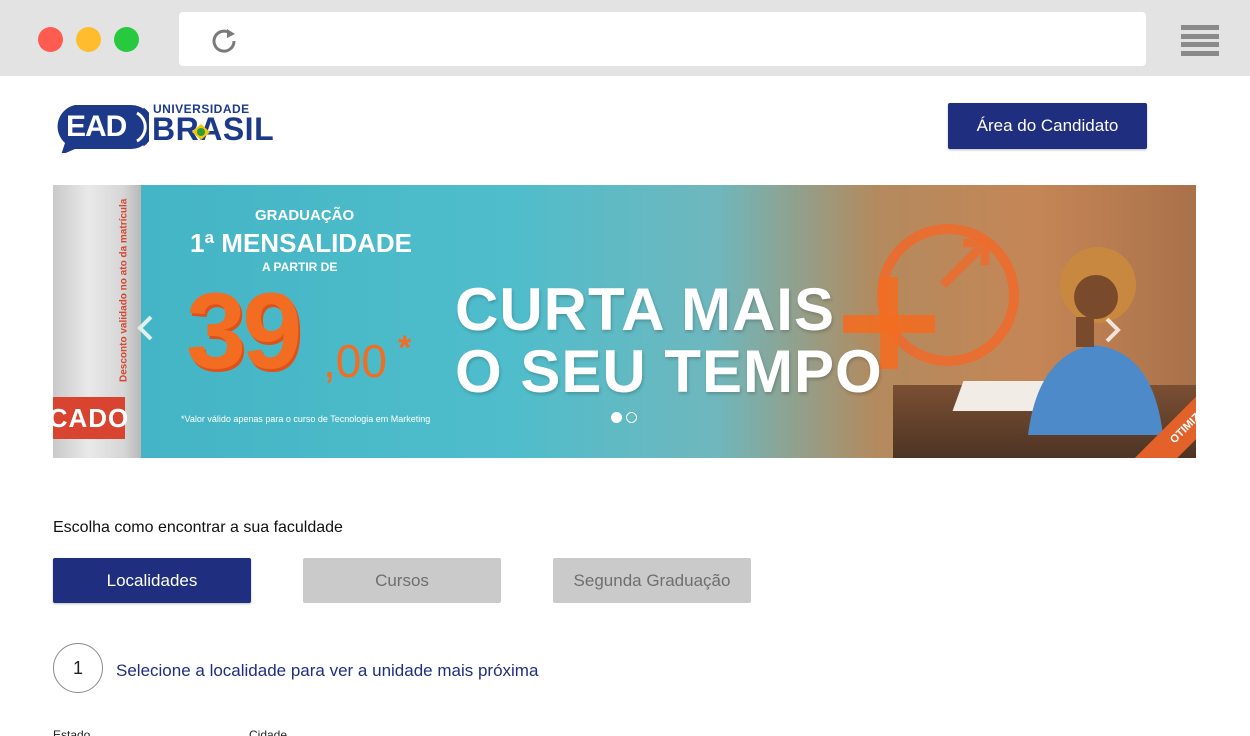  Describe the element at coordinates (213, 129) in the screenshot. I see `logo-brasil-text: BRASIL` at that location.